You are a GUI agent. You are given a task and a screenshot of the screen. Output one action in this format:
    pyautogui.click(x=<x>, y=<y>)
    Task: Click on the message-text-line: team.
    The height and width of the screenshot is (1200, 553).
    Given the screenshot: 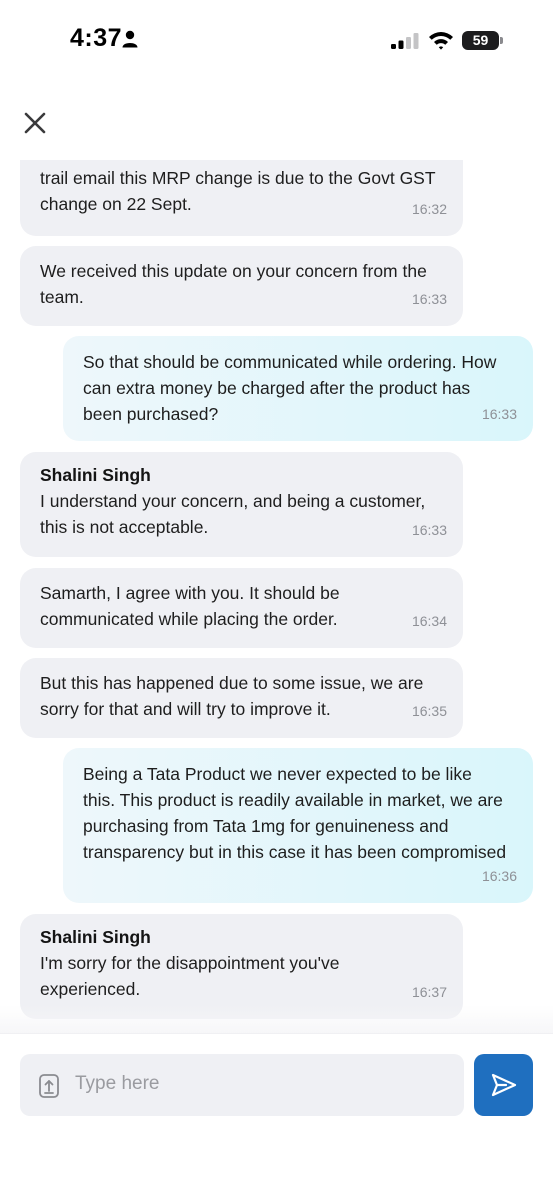 What is the action you would take?
    pyautogui.click(x=62, y=297)
    